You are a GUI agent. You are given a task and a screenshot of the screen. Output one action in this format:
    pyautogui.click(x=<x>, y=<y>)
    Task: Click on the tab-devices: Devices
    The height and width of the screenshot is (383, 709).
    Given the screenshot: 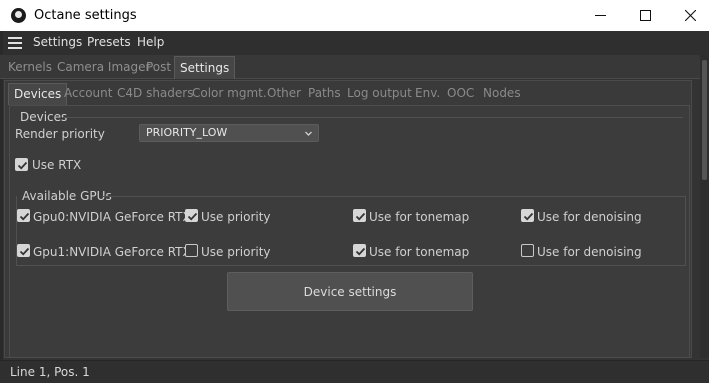 What is the action you would take?
    pyautogui.click(x=38, y=94)
    